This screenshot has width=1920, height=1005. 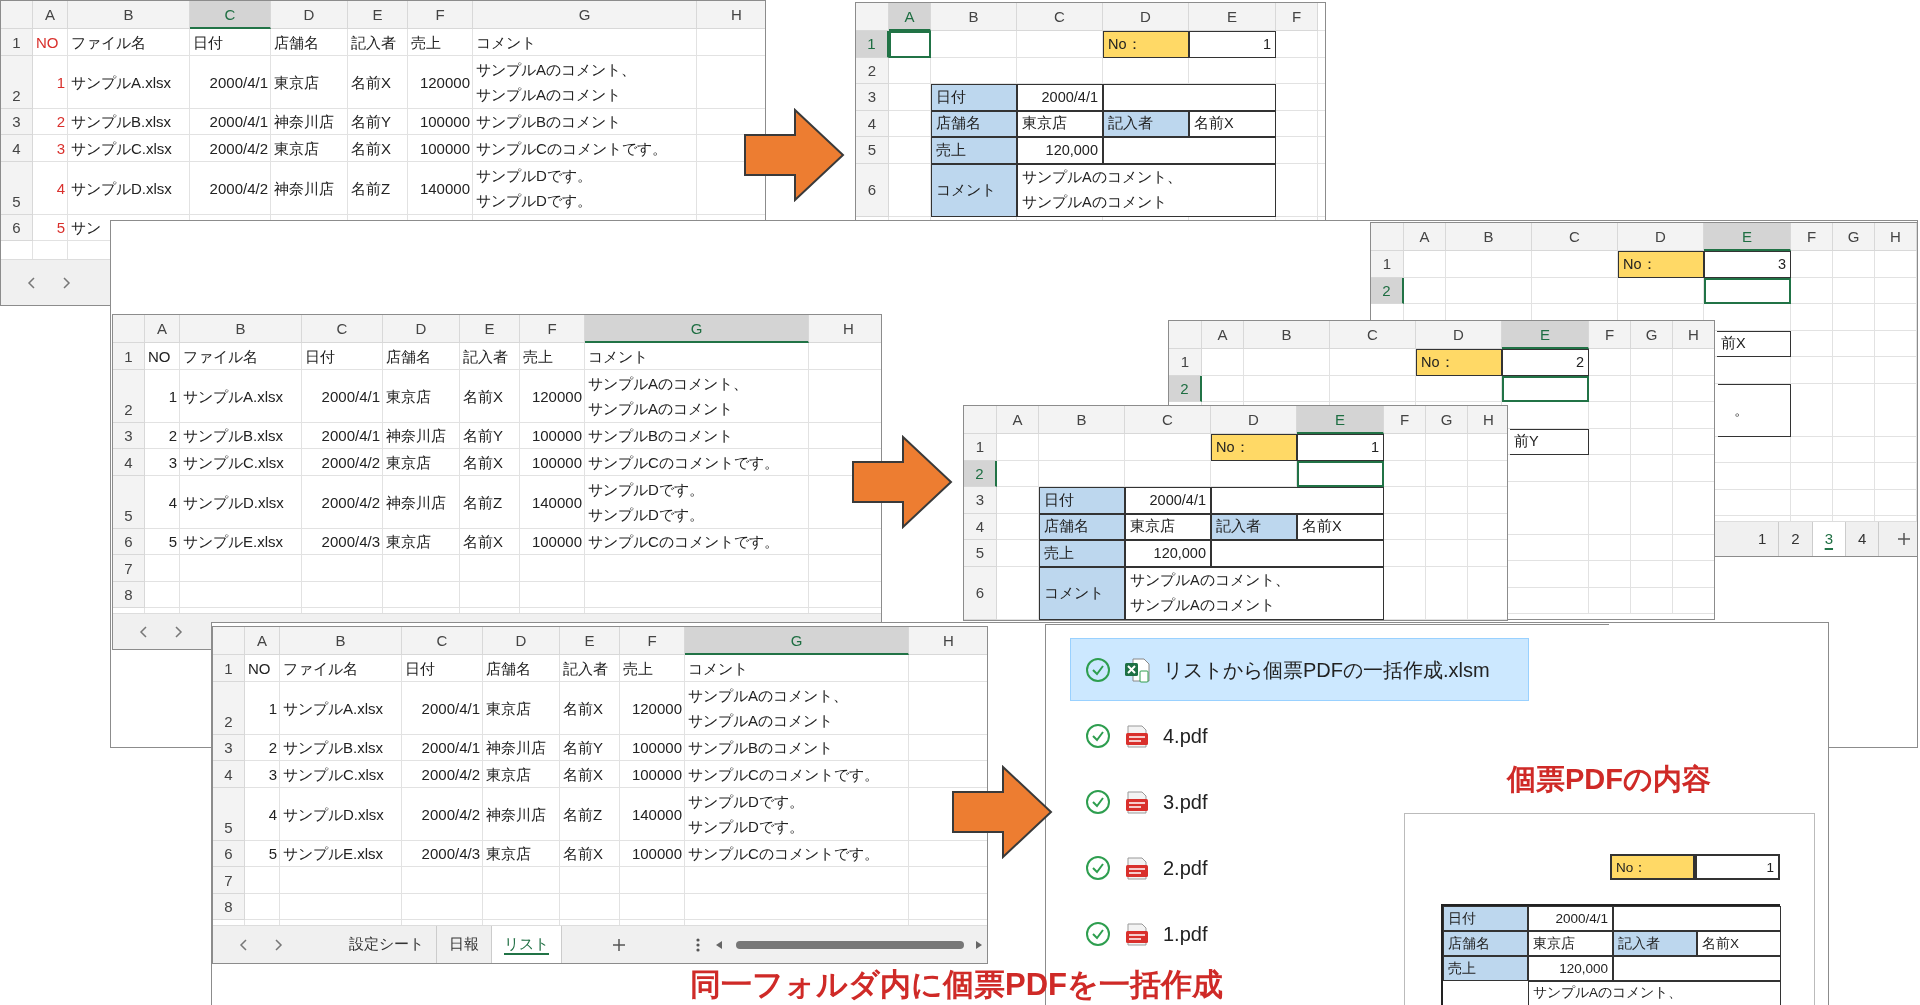 What do you see at coordinates (1299, 669) in the screenshot?
I see `file-item: リストから個票PDFの一括作成.xlsm` at bounding box center [1299, 669].